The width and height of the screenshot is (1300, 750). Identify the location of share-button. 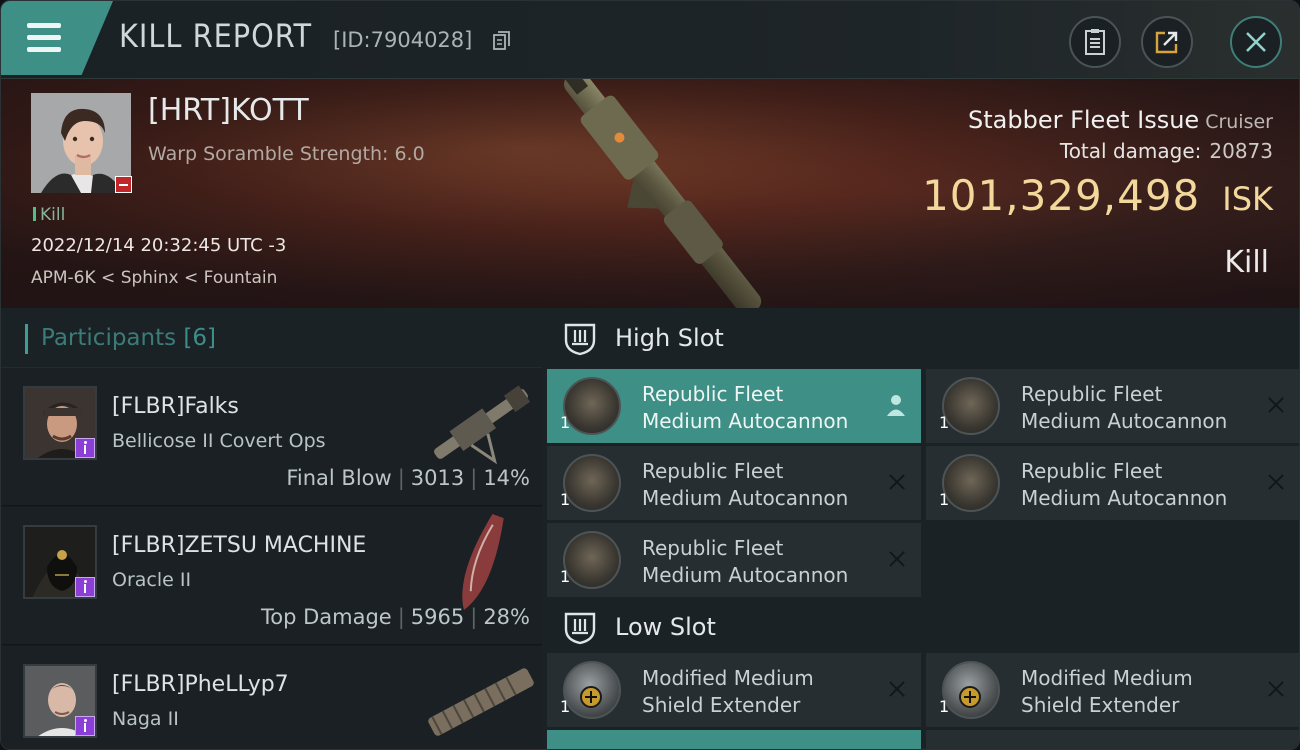
(1167, 42).